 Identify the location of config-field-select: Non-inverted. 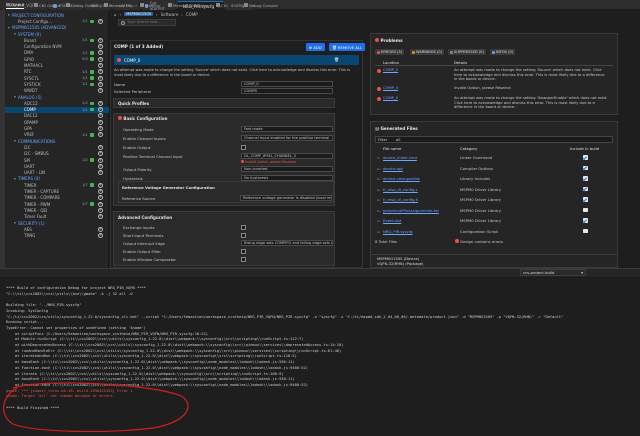
(287, 169).